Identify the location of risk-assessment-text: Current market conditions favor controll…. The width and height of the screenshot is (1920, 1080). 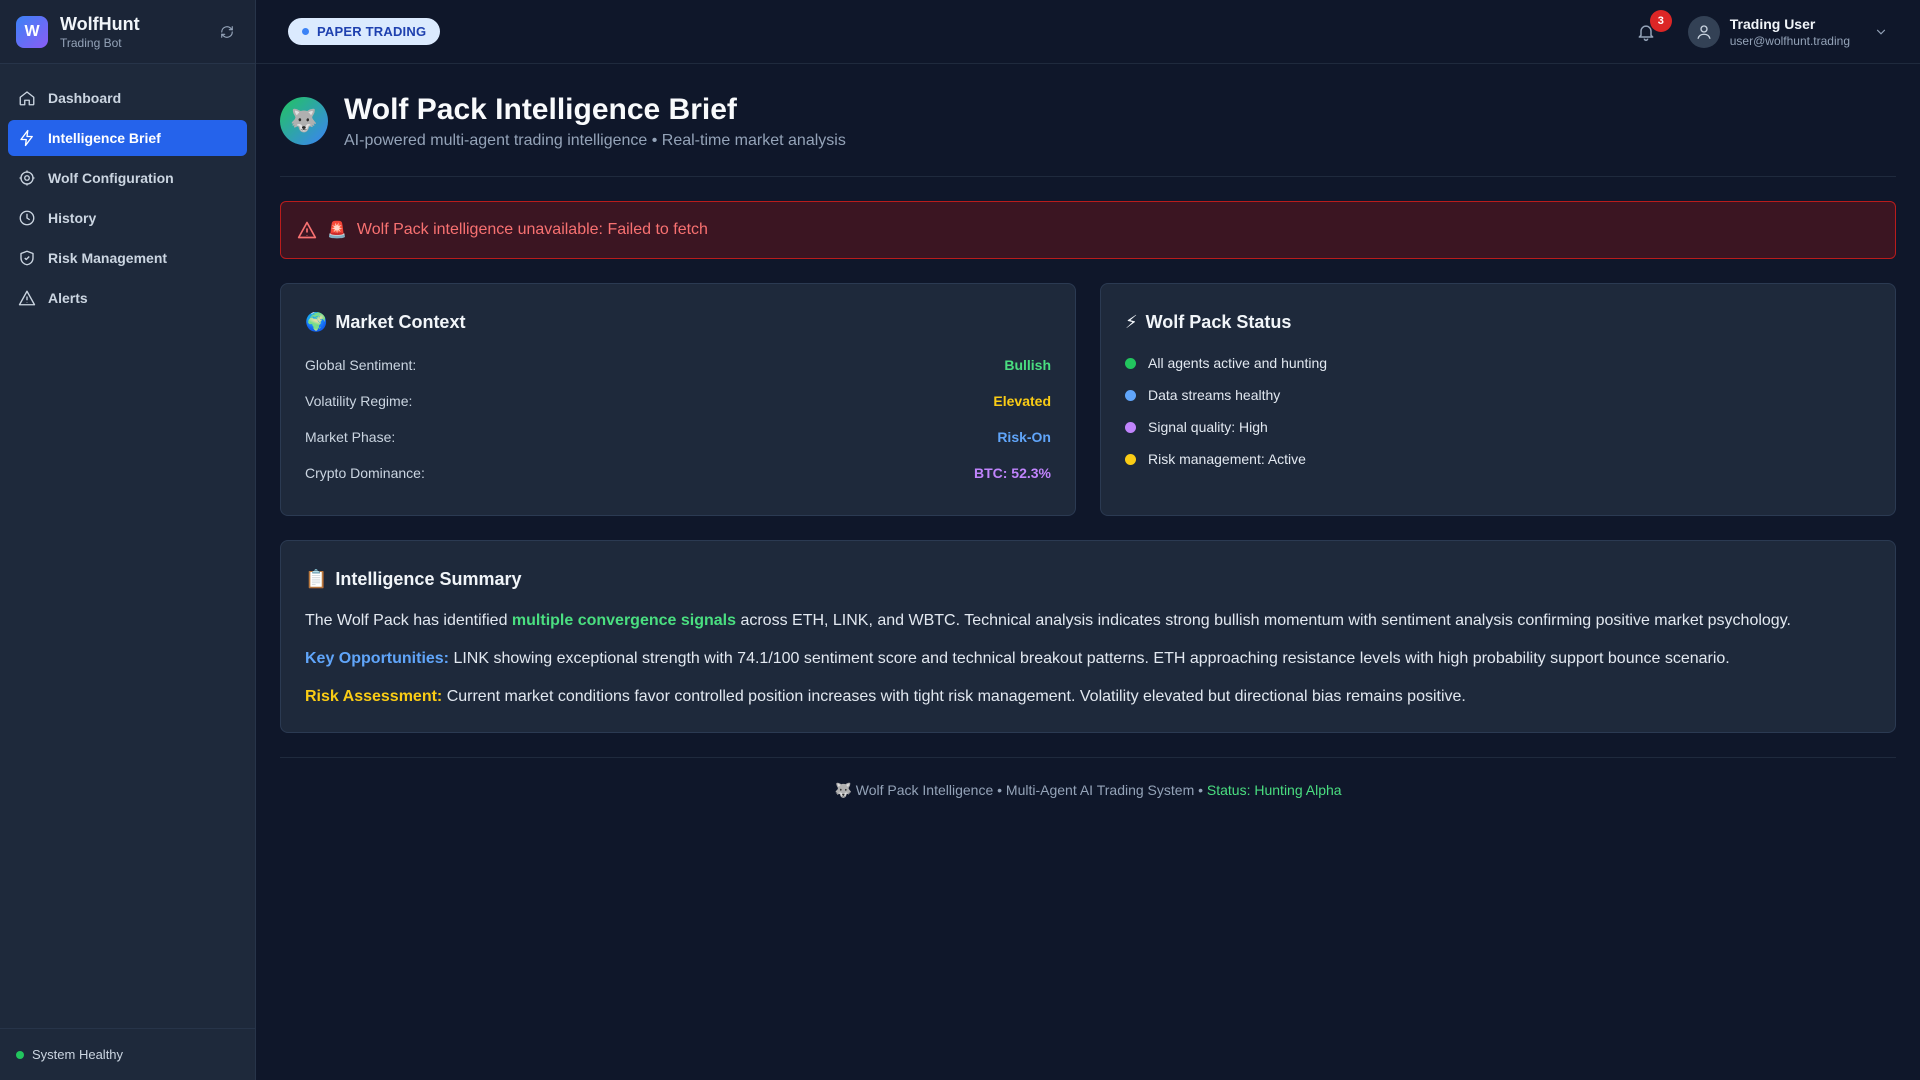
(954, 696).